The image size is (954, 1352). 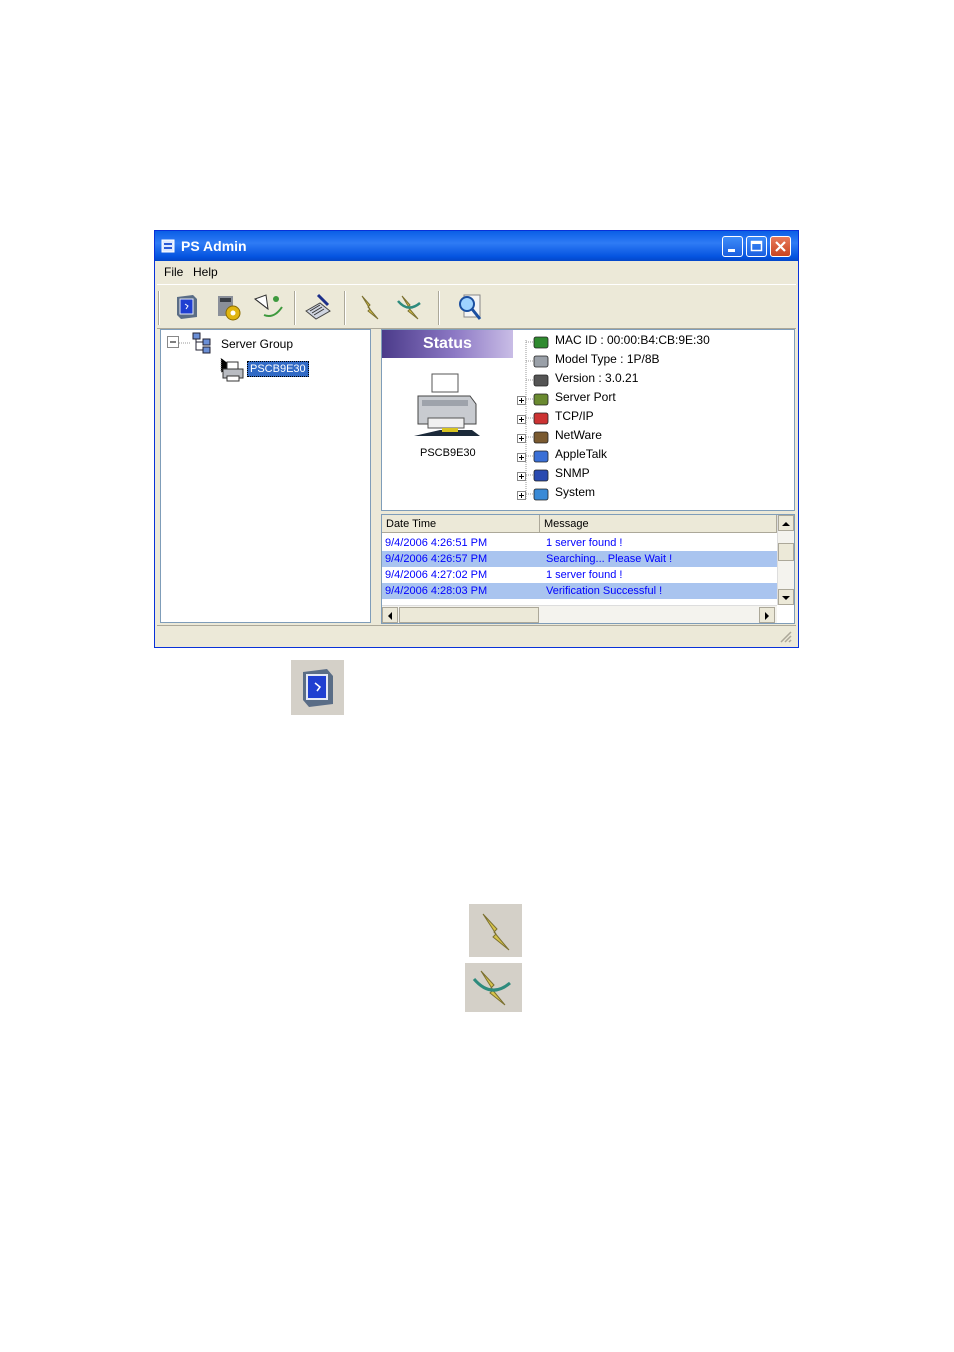 I want to click on vertical-scrollbar, so click(x=785, y=560).